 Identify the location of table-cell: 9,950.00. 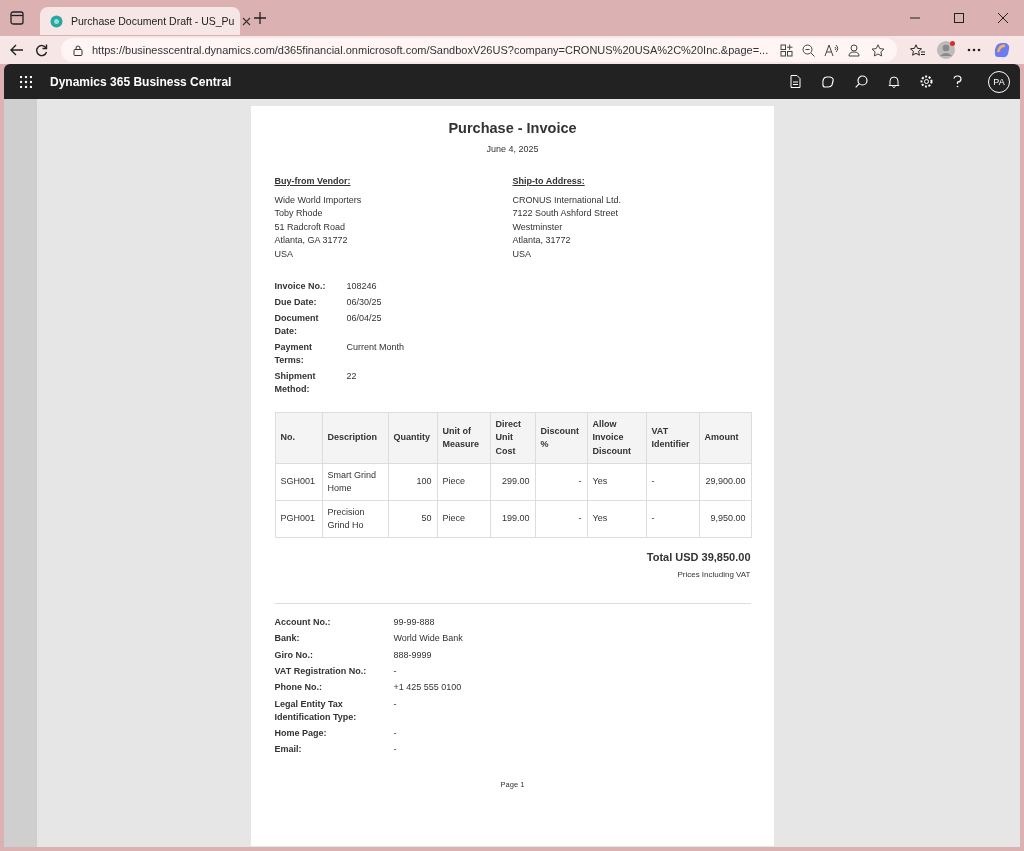
(725, 519).